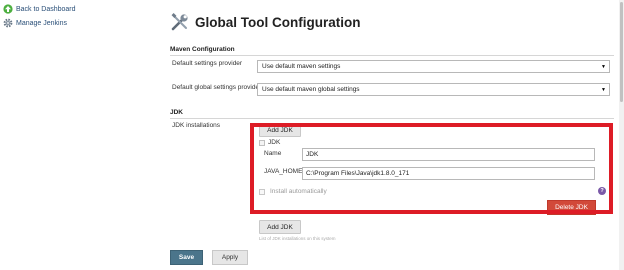 This screenshot has height=270, width=624. I want to click on tools-icon, so click(180, 22).